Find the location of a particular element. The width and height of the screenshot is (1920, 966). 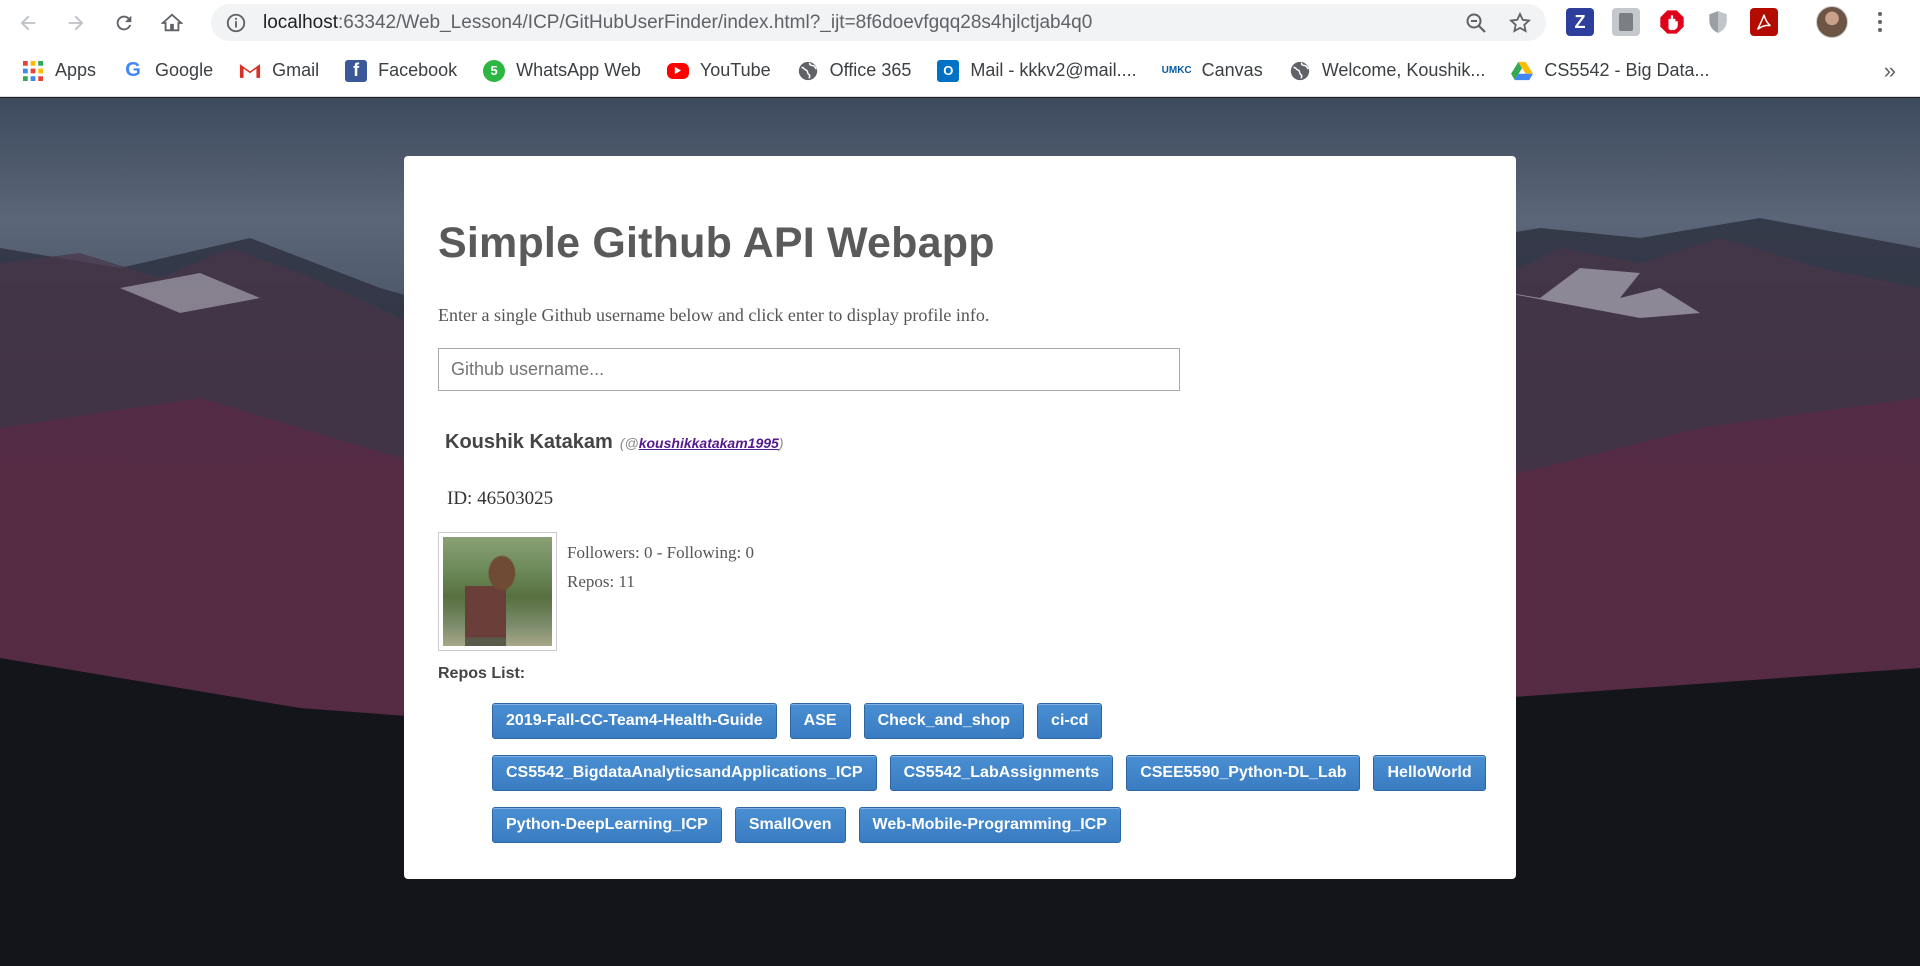

stats-text: Followers: 0 - Following: 0 Repos: 11 is located at coordinates (660, 594).